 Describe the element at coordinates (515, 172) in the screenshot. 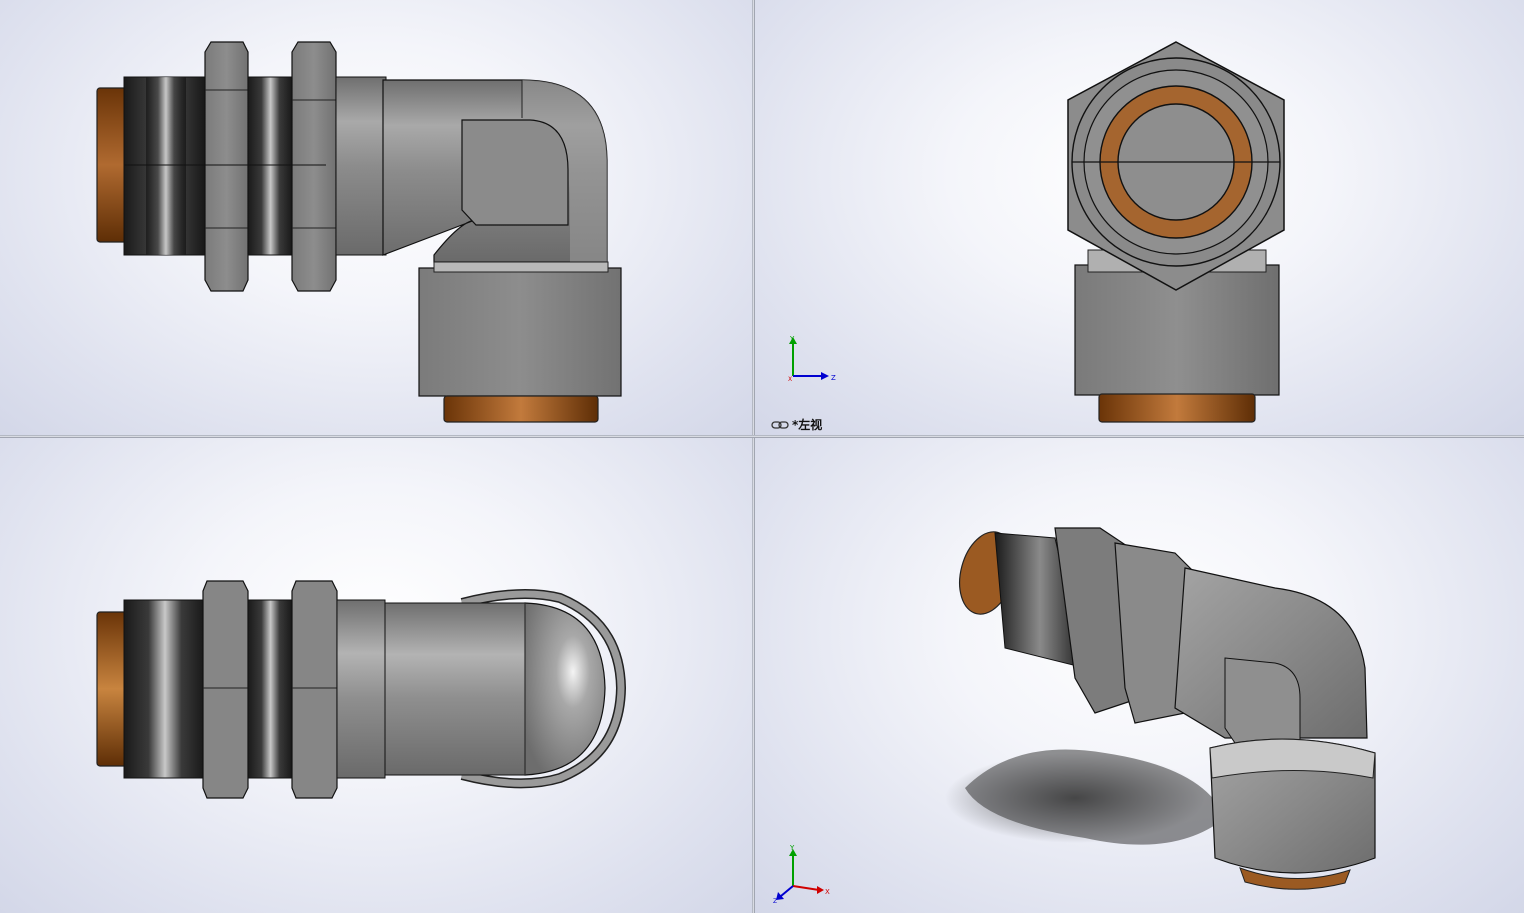

I see `elbow-flat-face` at that location.